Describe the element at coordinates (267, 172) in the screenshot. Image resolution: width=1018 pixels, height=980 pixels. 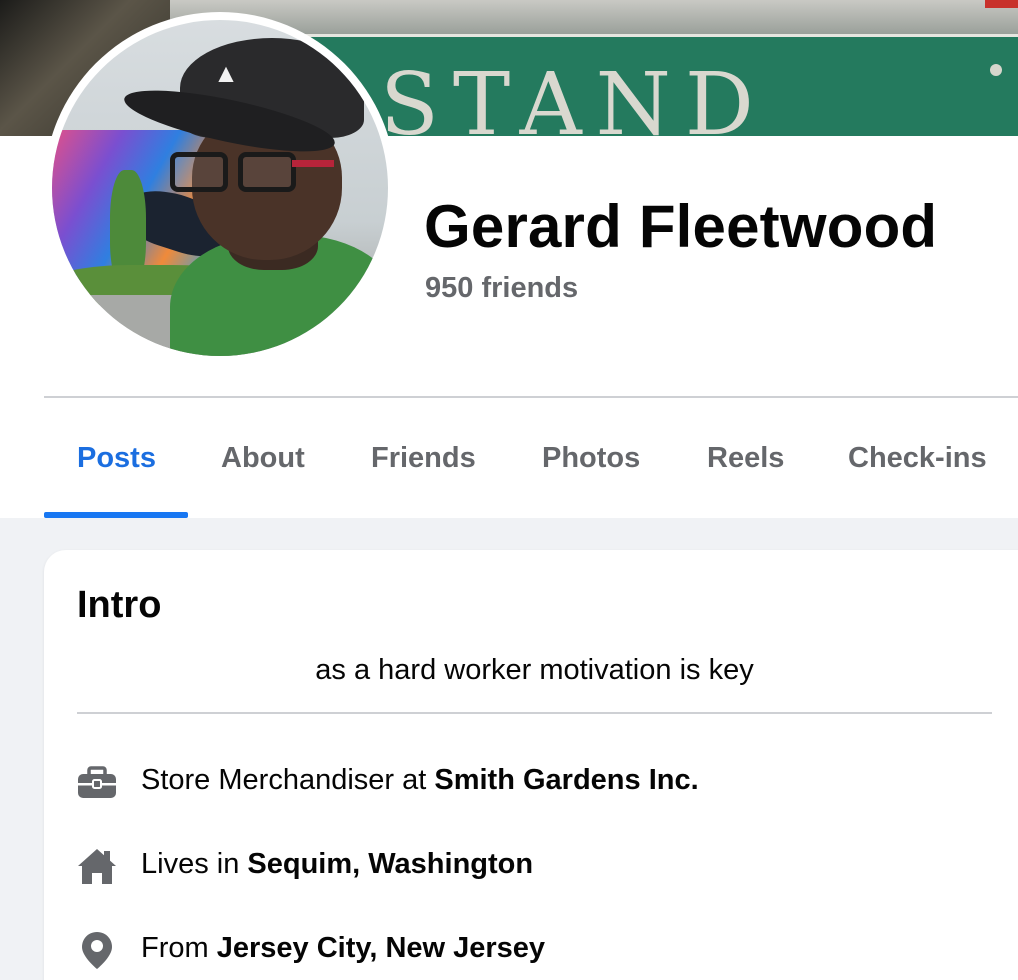
I see `avatar-glasses-right` at that location.